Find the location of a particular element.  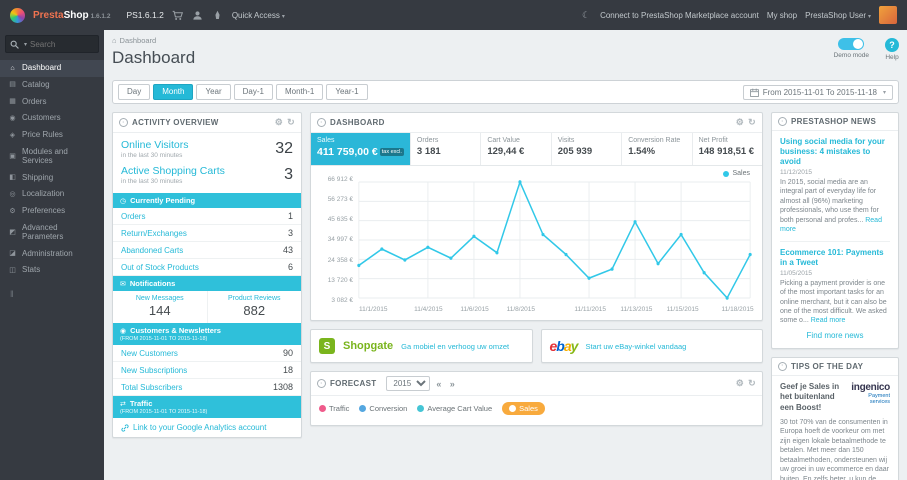

news-item-title: Ecommerce 101: Payments in a Tweet is located at coordinates (835, 258).